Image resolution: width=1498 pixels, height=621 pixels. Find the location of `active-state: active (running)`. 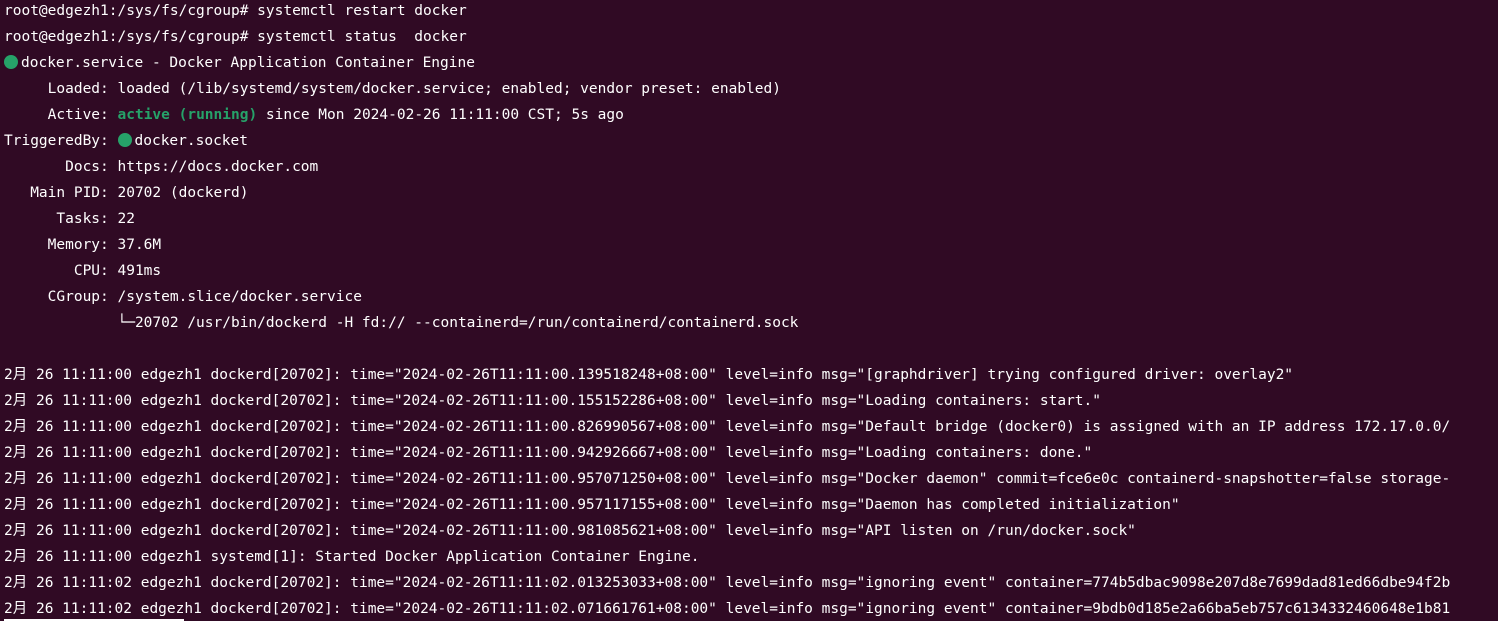

active-state: active (running) is located at coordinates (187, 115).